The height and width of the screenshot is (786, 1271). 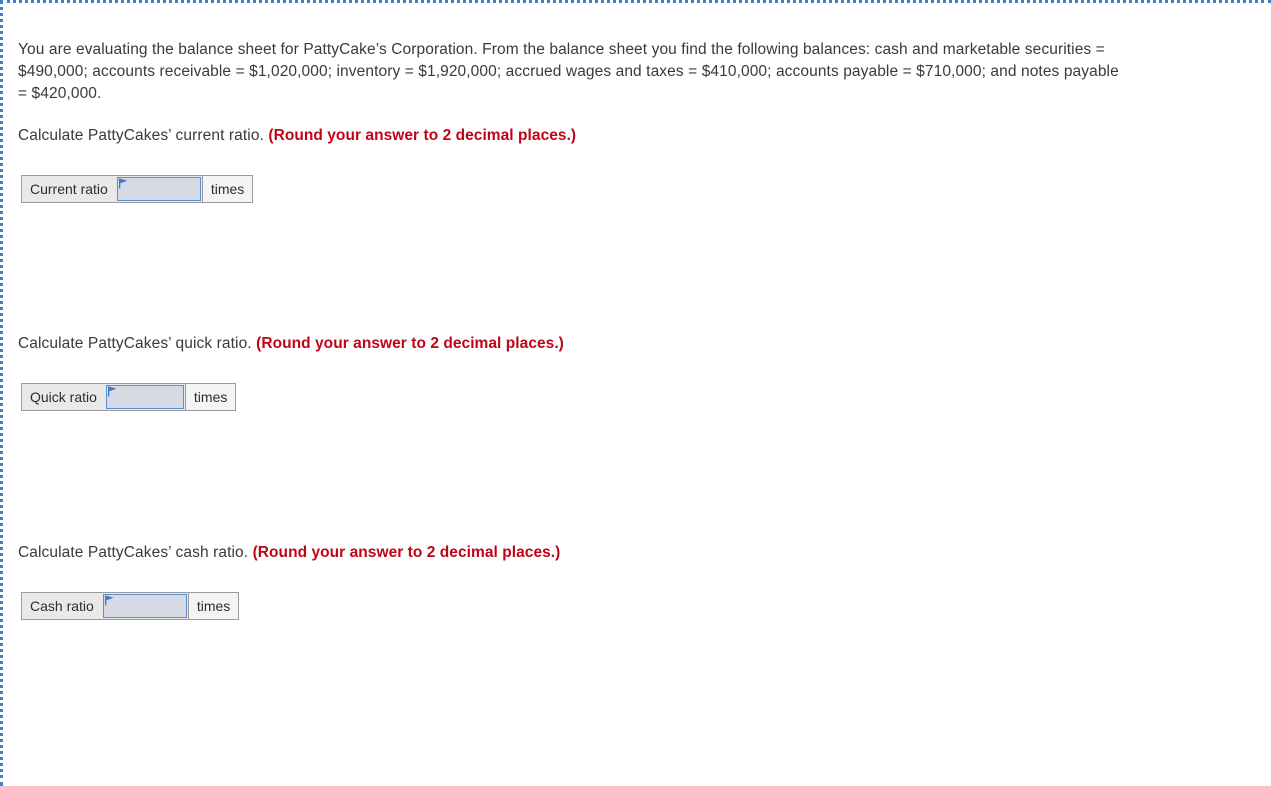 I want to click on answer-row-quick-ratio: Quick ratio times, so click(x=129, y=397).